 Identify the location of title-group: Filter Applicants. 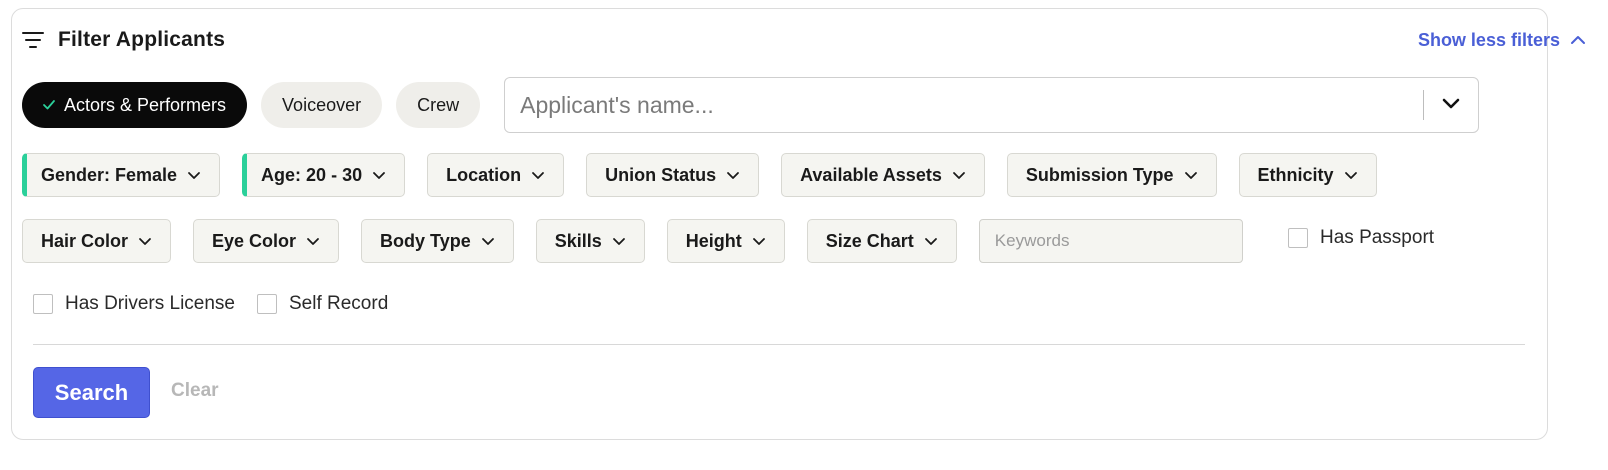
(123, 40).